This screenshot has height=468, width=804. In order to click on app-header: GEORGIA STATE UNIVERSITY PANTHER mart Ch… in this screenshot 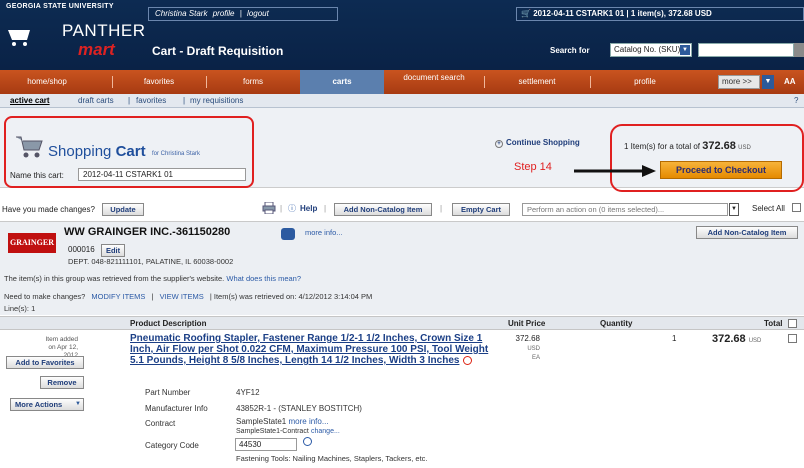, I will do `click(402, 35)`.